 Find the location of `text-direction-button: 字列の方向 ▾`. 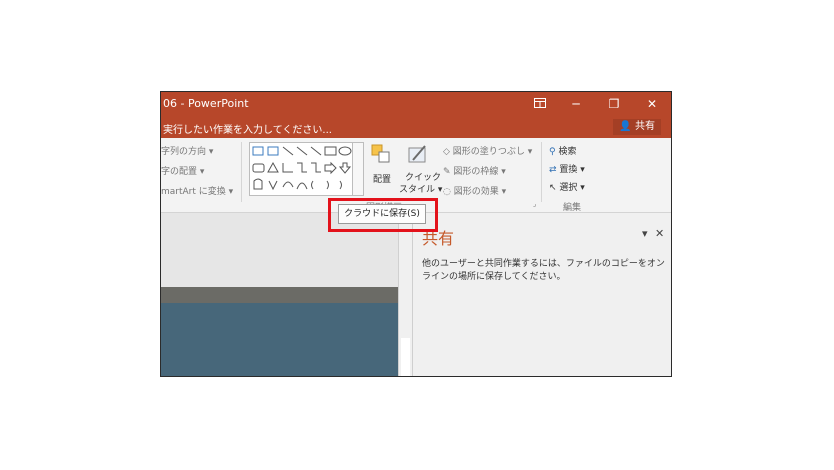

text-direction-button: 字列の方向 ▾ is located at coordinates (187, 150).